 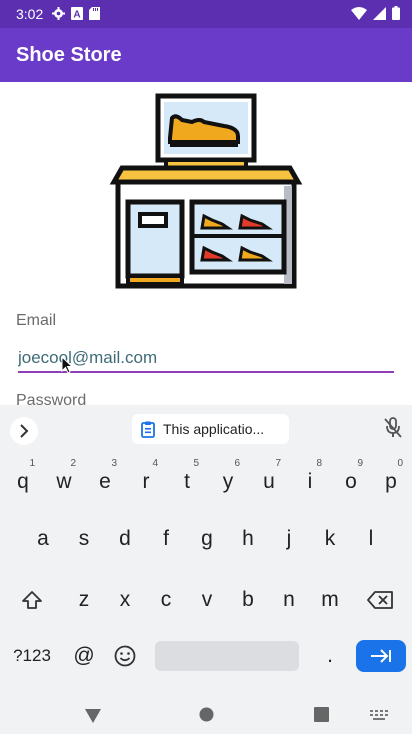 What do you see at coordinates (73, 463) in the screenshot?
I see `key-hint: 2` at bounding box center [73, 463].